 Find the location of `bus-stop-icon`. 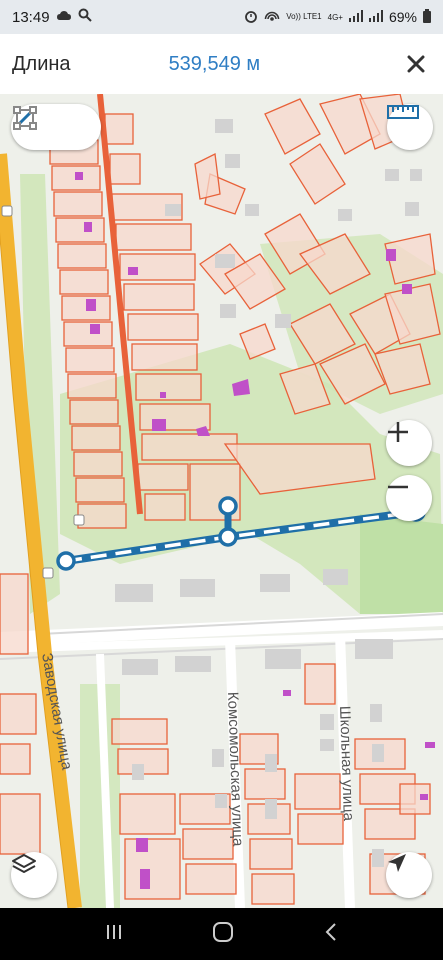

bus-stop-icon is located at coordinates (7, 211).